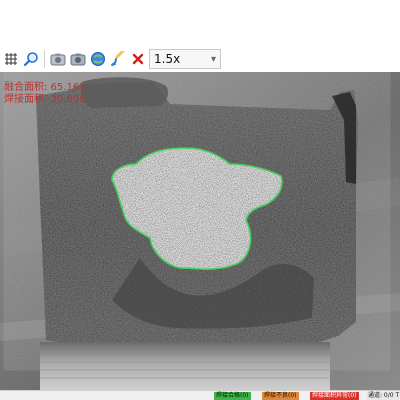  I want to click on toolbar-row: 1.5x ▾, so click(110, 59).